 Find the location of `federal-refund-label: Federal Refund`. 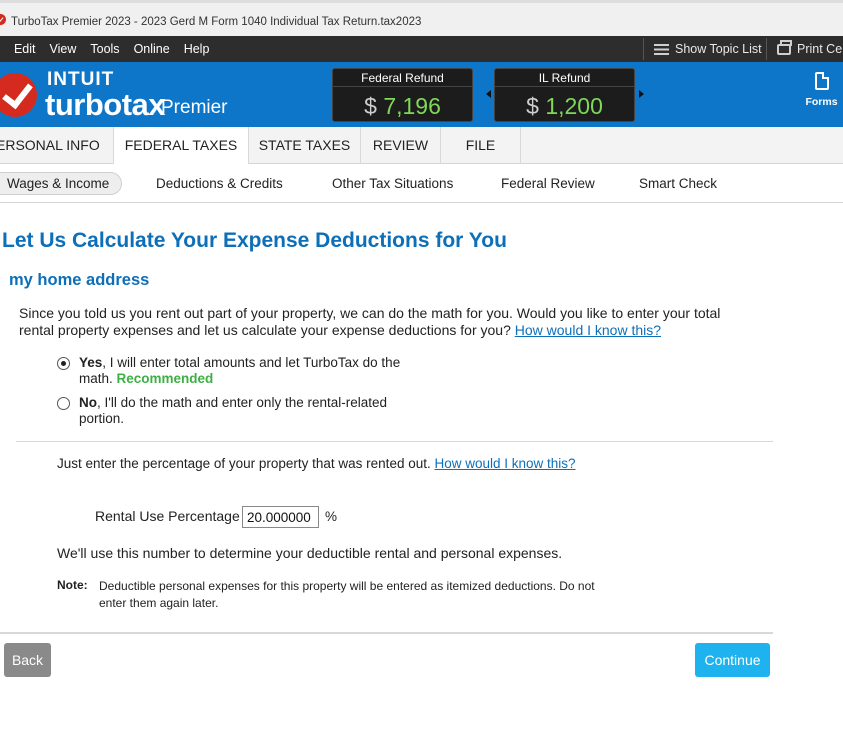

federal-refund-label: Federal Refund is located at coordinates (402, 79).